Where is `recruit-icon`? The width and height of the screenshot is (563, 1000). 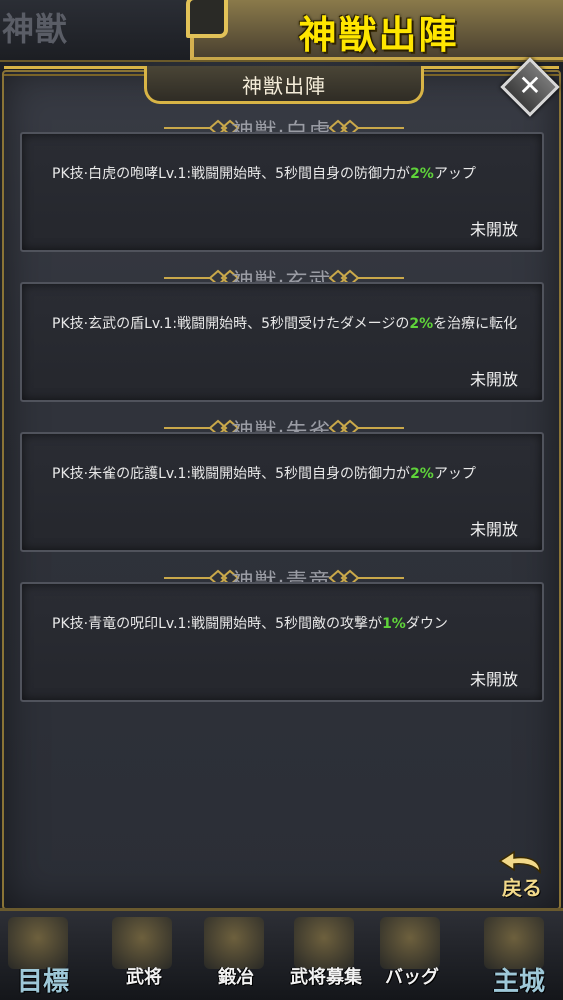 recruit-icon is located at coordinates (324, 943).